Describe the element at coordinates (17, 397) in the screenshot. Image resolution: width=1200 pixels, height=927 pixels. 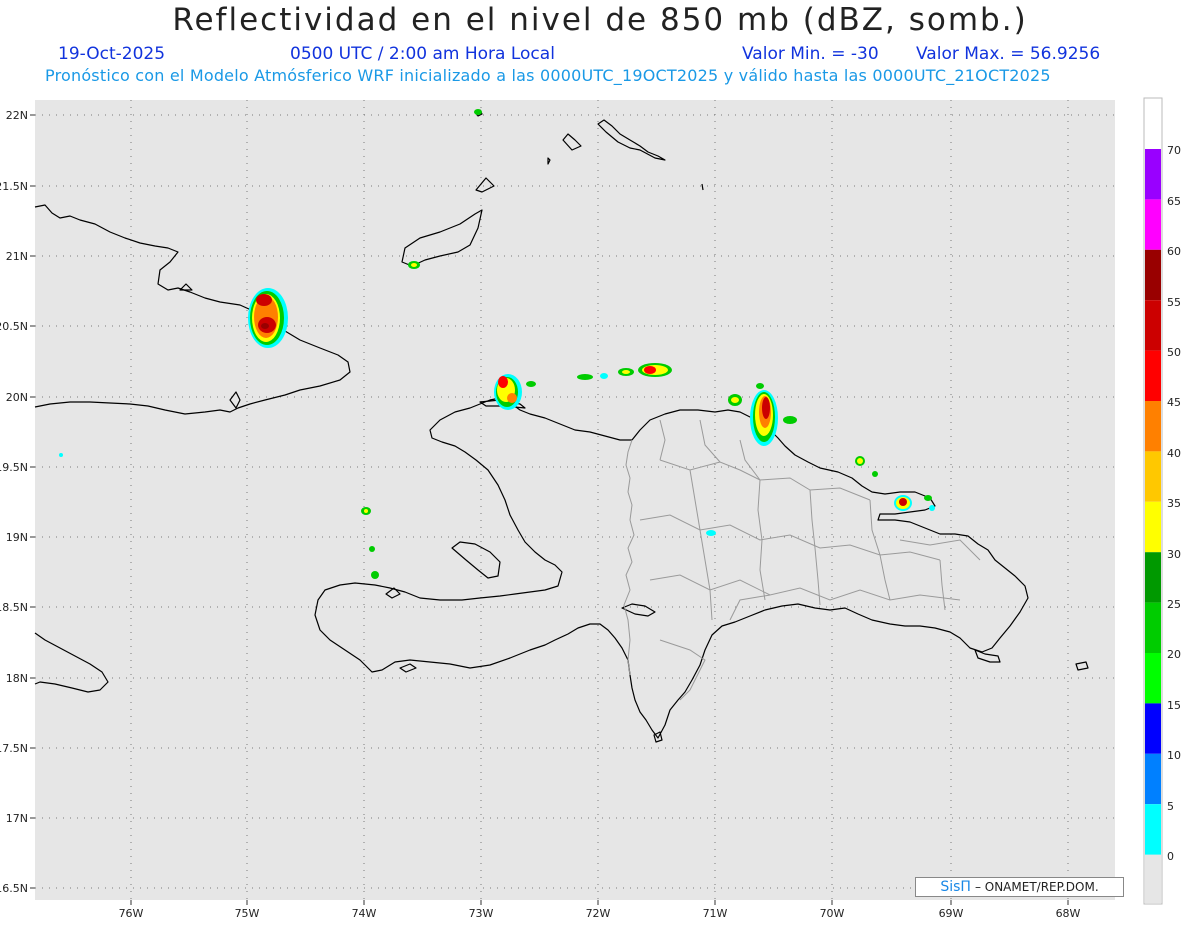
I see `lat-label: 20N` at that location.